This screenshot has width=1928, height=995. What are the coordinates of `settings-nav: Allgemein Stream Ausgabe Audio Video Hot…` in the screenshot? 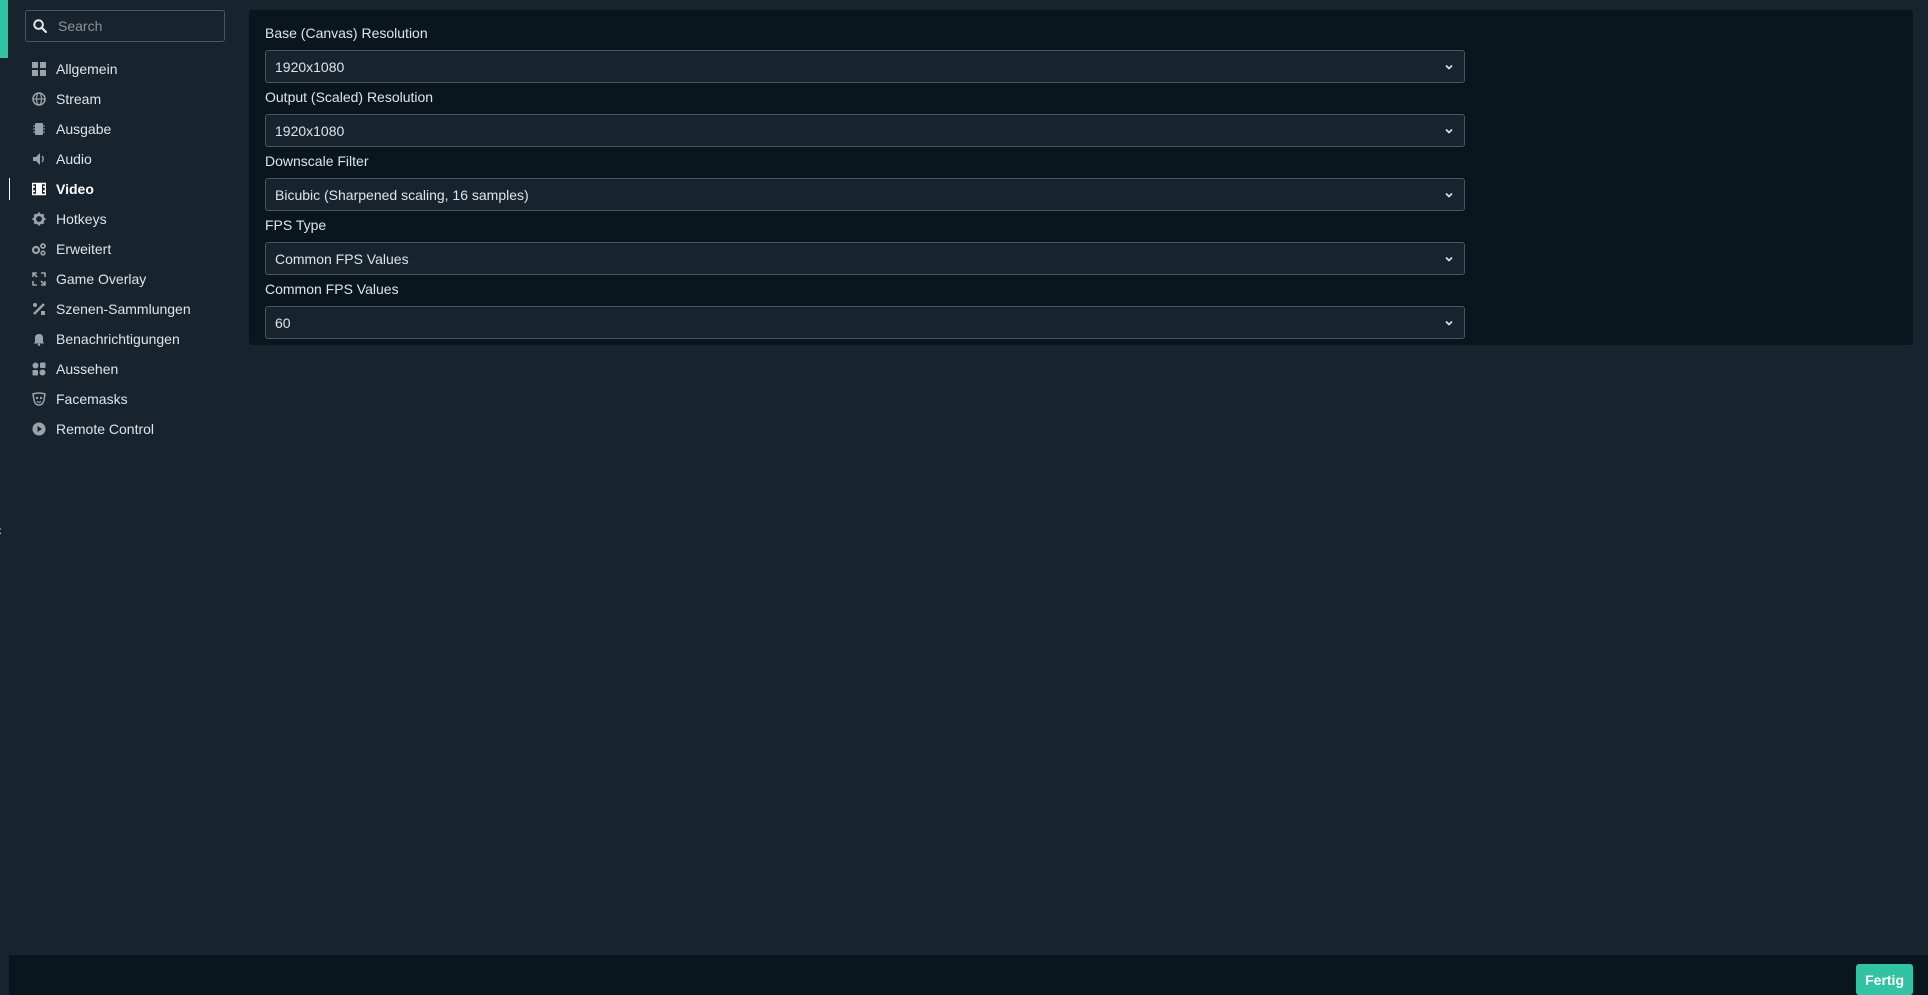 It's located at (120, 249).